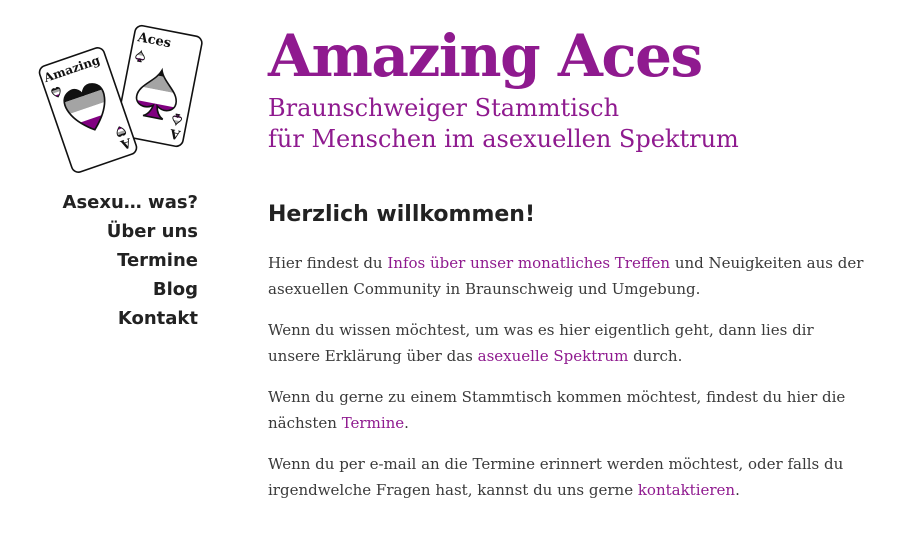 Image resolution: width=913 pixels, height=537 pixels. Describe the element at coordinates (119, 231) in the screenshot. I see `nav-item-ueber-uns: Über uns` at that location.